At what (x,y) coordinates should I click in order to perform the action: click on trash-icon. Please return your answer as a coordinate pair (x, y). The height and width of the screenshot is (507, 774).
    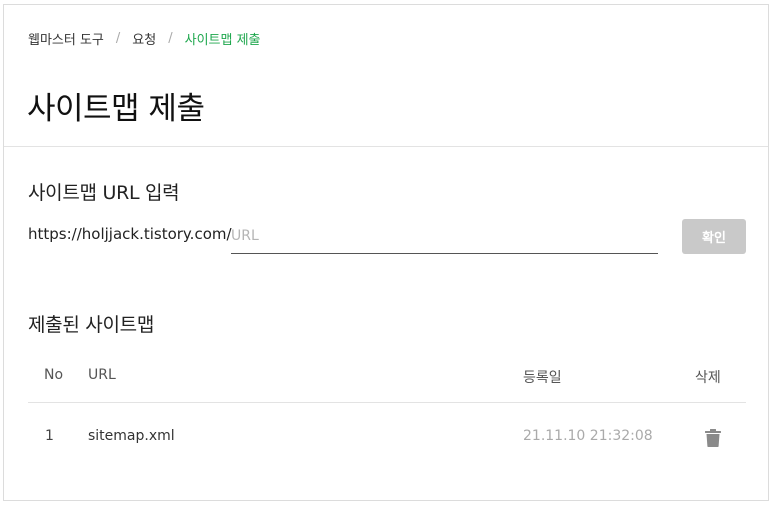
    Looking at the image, I should click on (713, 438).